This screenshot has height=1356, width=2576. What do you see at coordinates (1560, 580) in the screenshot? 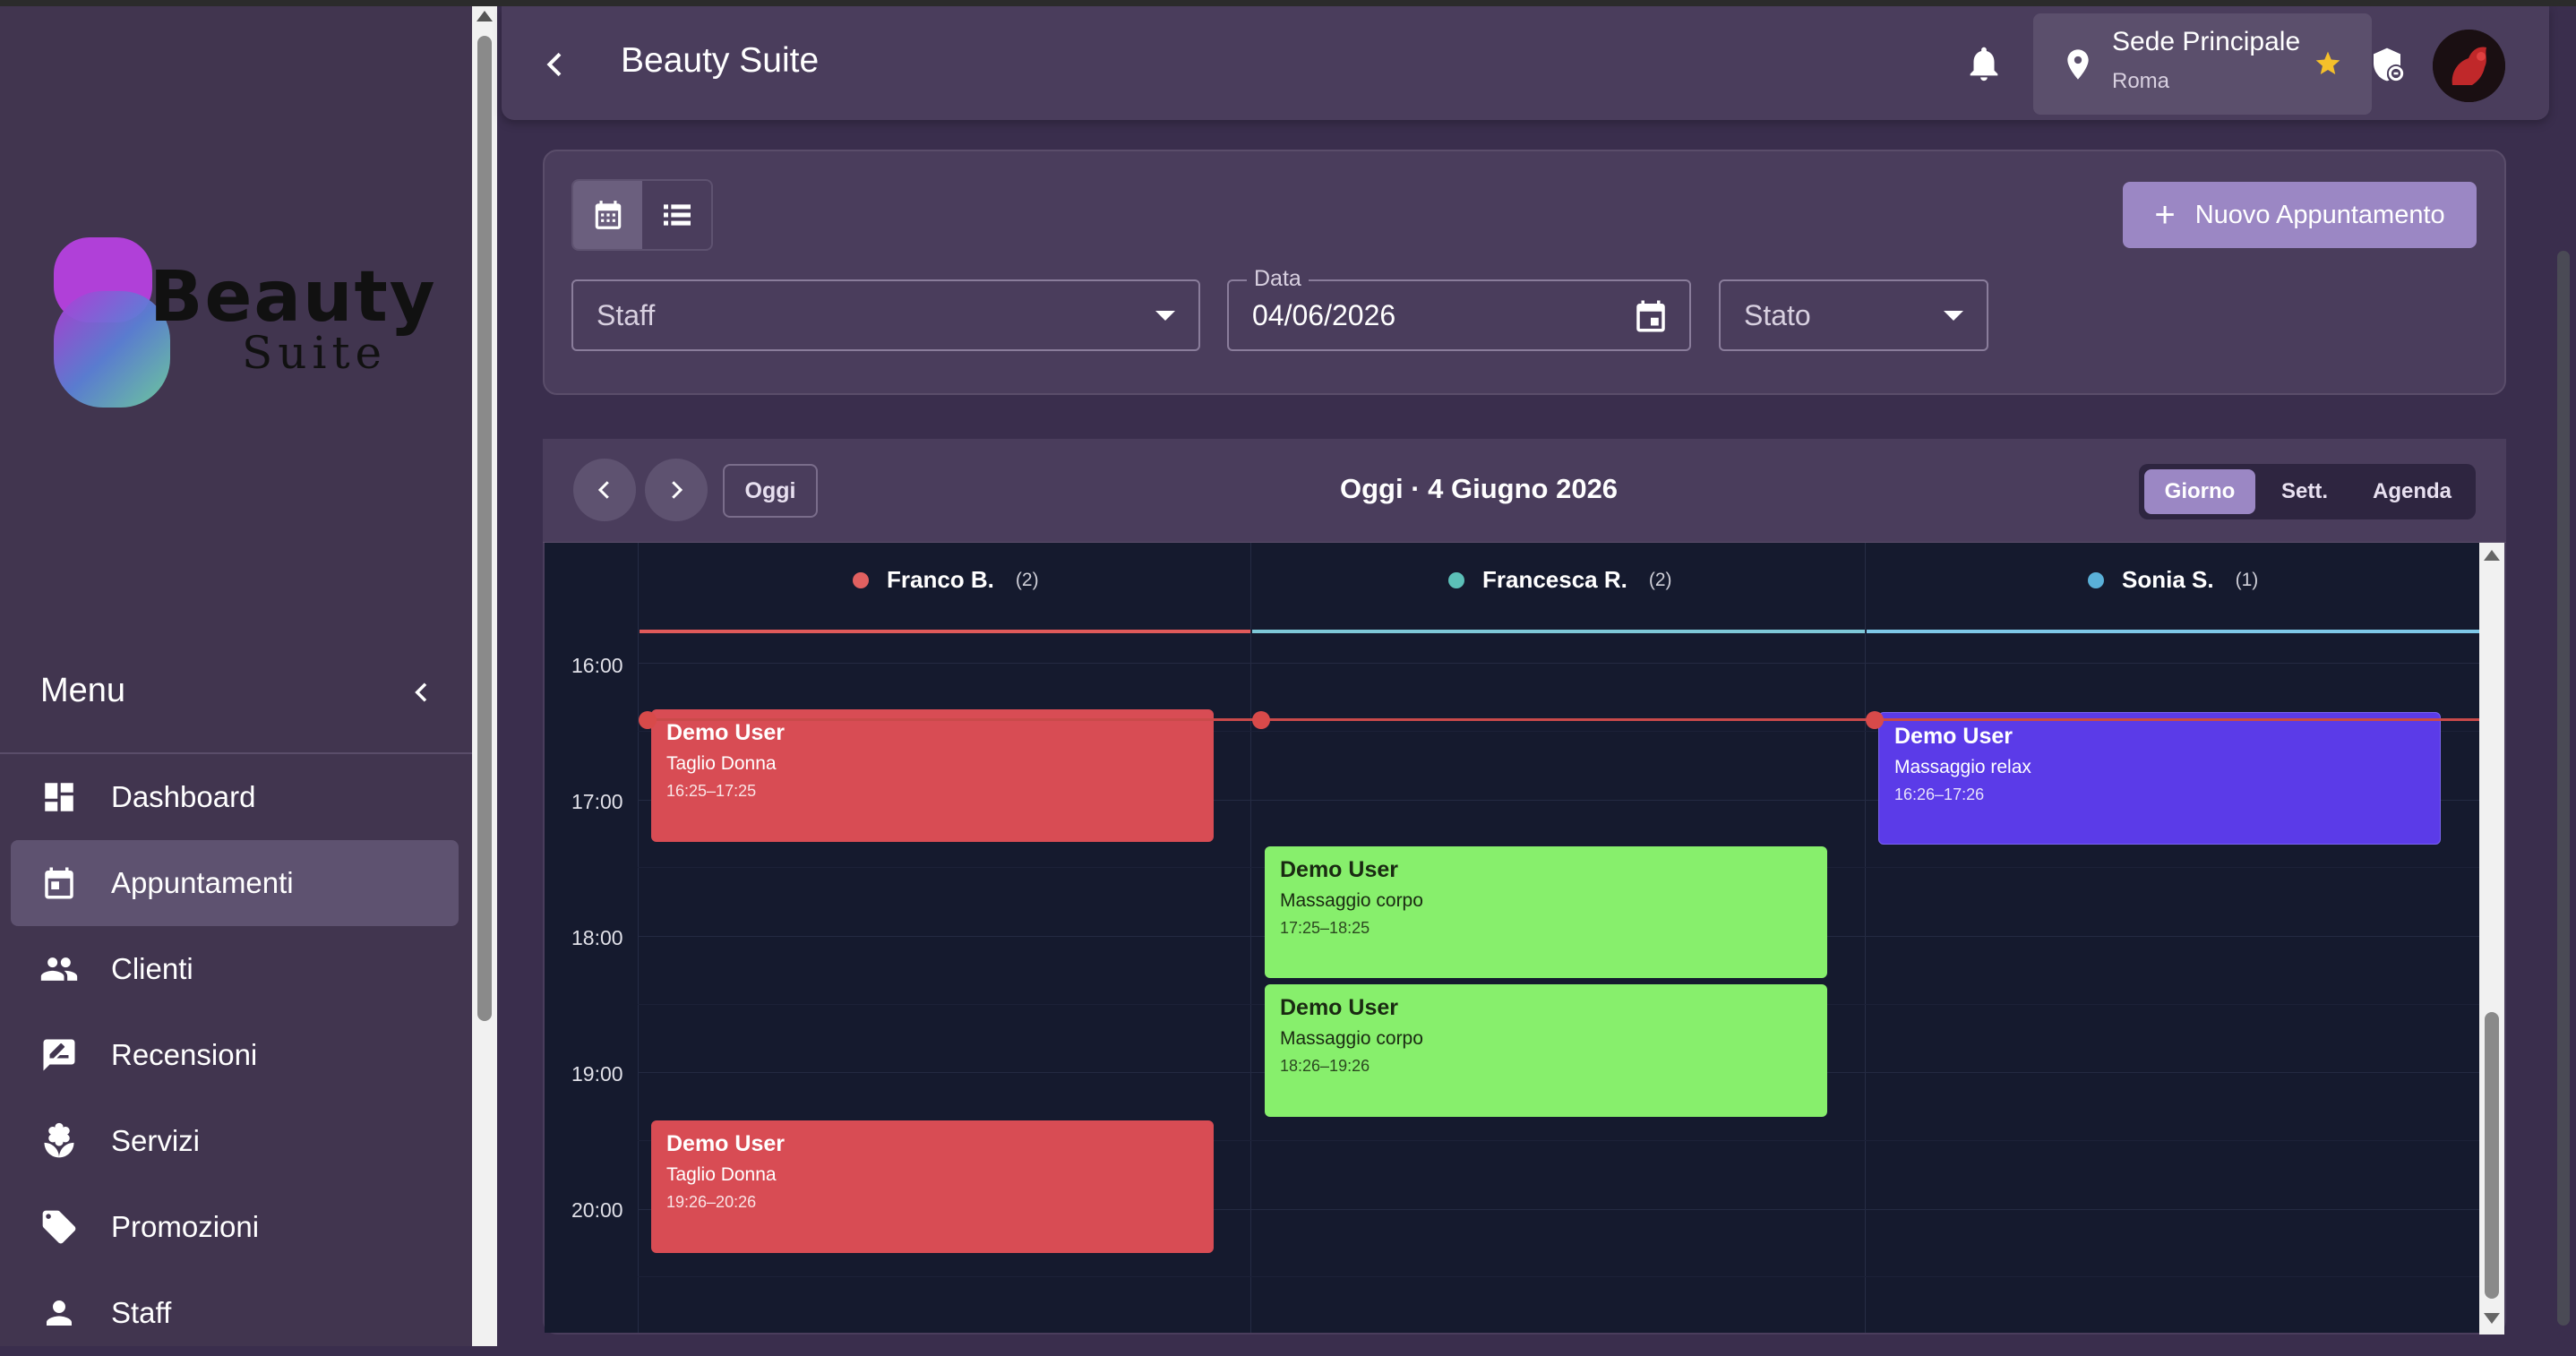
I see `staff-column-header: Francesca R. (2)` at bounding box center [1560, 580].